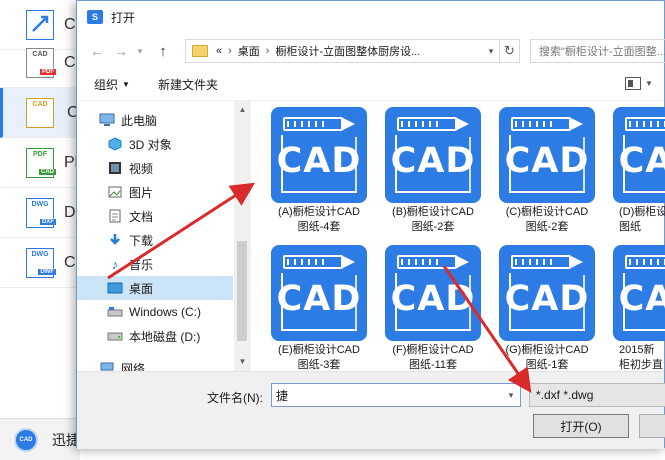  I want to click on file-item: CAD (C)橱柜设计CAD 图纸-2套, so click(539, 168).